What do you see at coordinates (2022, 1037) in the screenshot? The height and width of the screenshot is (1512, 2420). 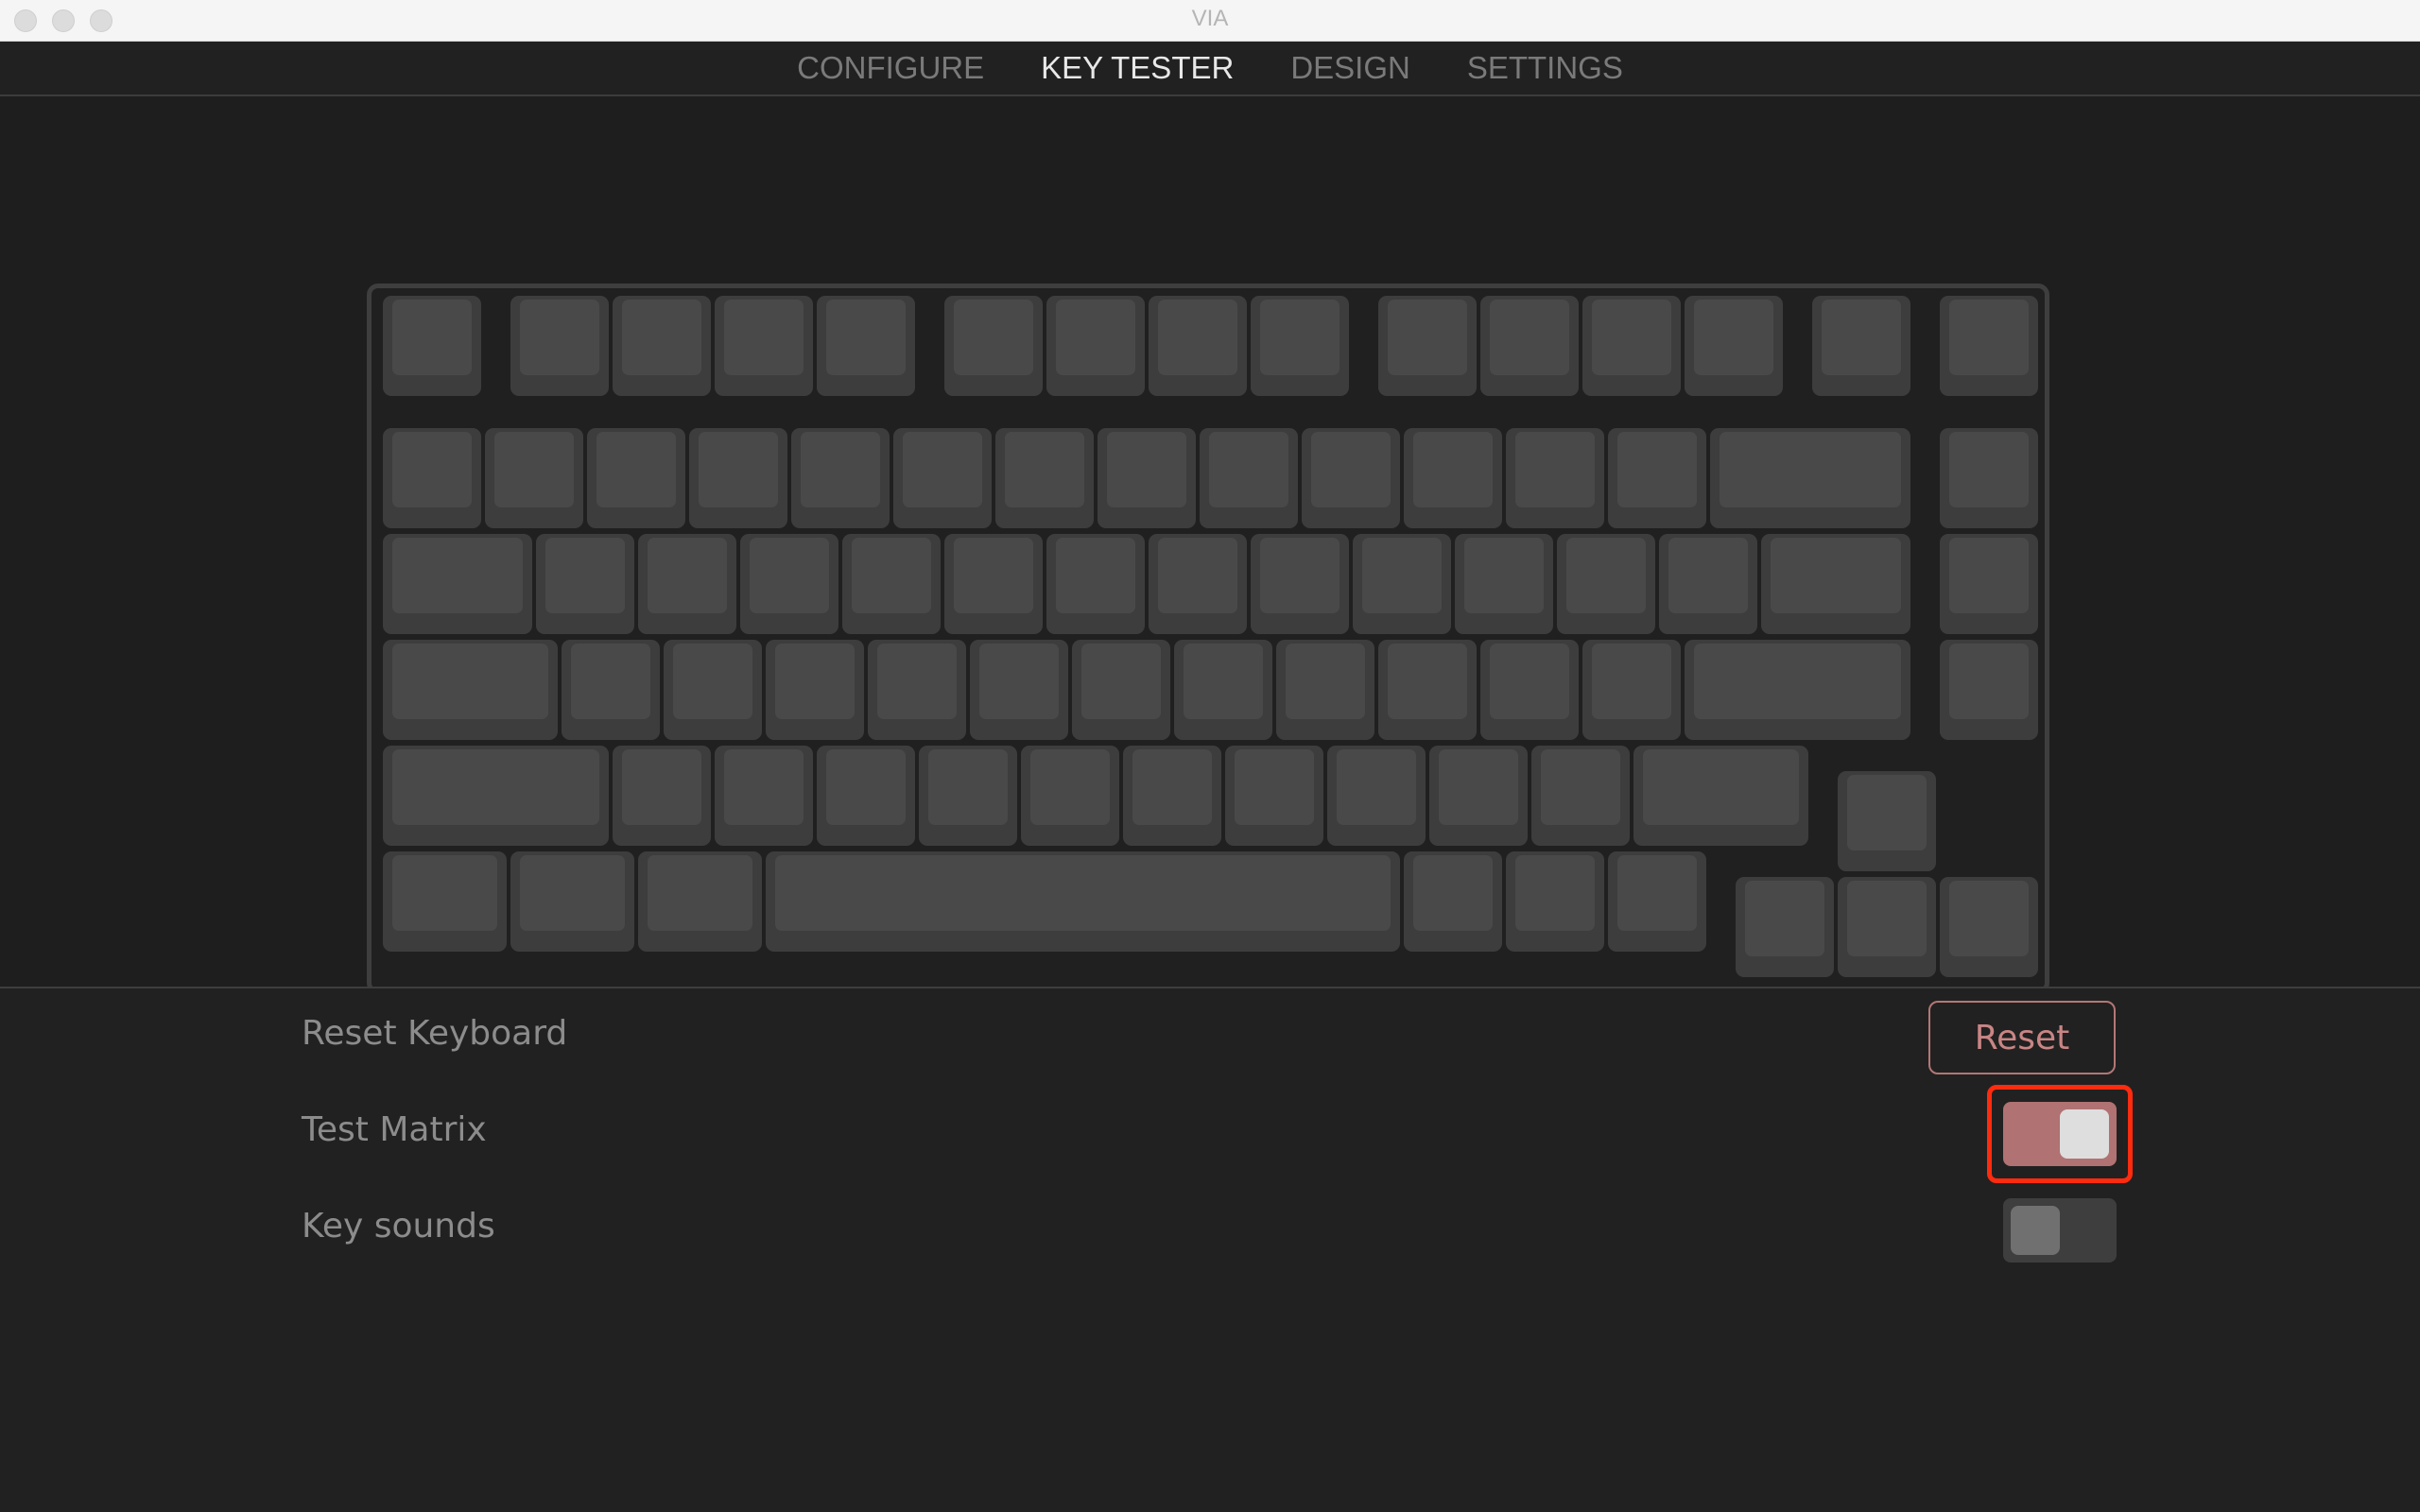 I see `reset-button: Reset` at bounding box center [2022, 1037].